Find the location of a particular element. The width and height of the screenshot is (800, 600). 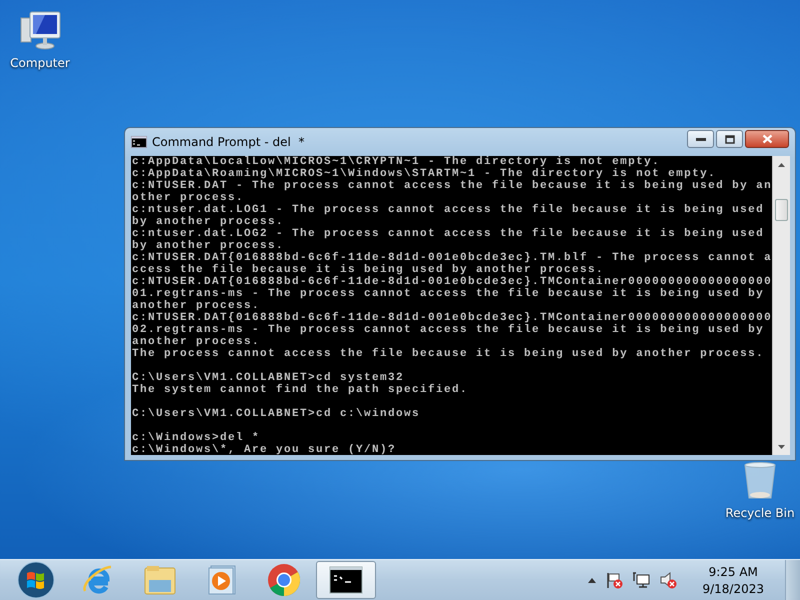

console-line: c:NTUSER.DAT - The process cannot access the file because it is being used by an is located at coordinates (452, 186).